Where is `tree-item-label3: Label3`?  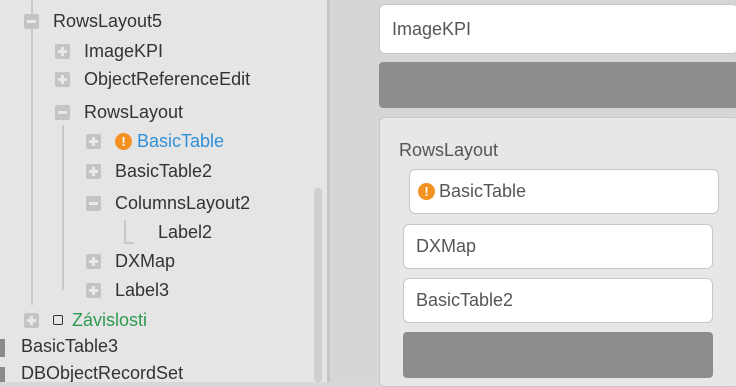 tree-item-label3: Label3 is located at coordinates (127, 290).